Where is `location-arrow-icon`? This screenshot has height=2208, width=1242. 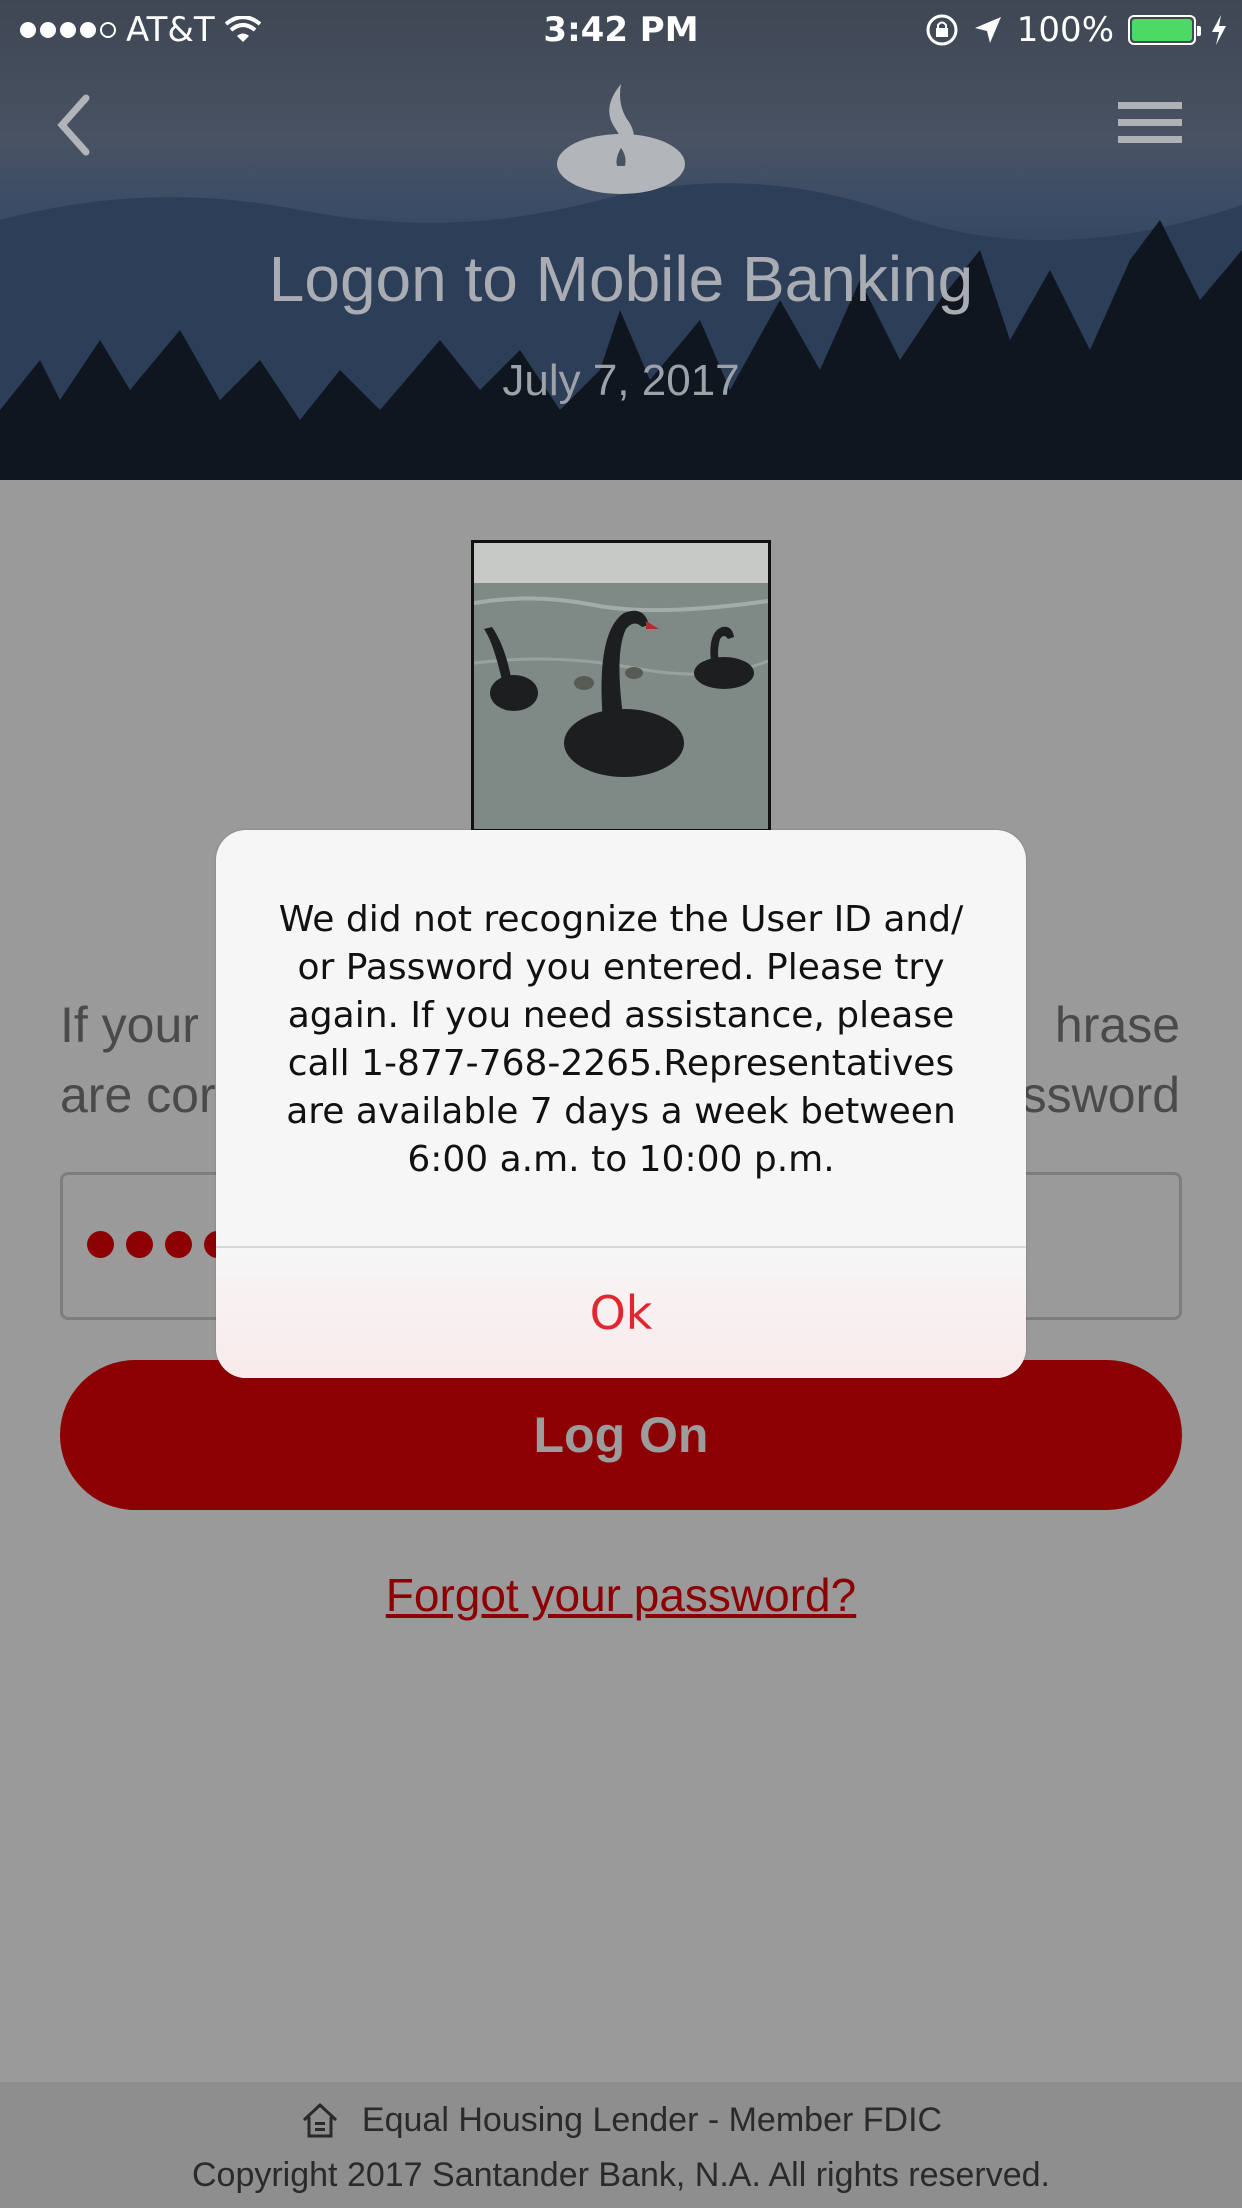
location-arrow-icon is located at coordinates (987, 30).